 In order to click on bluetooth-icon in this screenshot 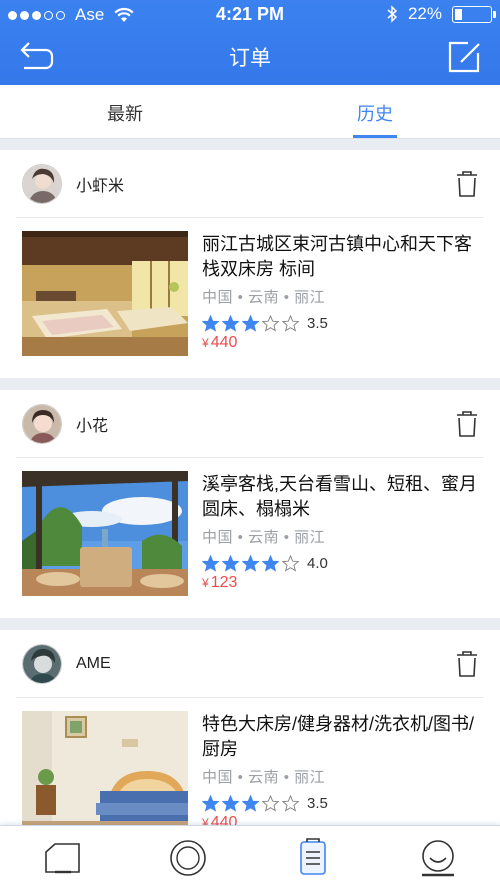, I will do `click(392, 14)`.